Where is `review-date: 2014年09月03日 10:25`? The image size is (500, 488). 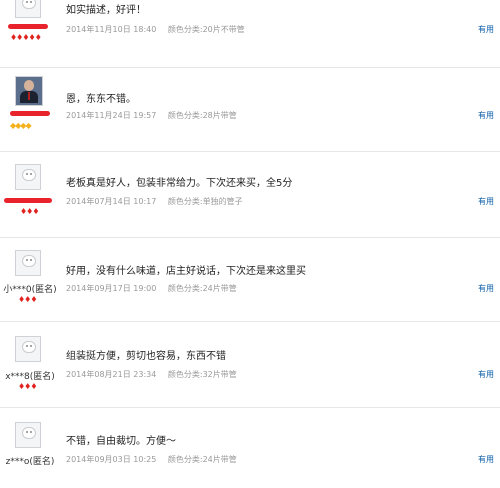 review-date: 2014年09月03日 10:25 is located at coordinates (111, 459).